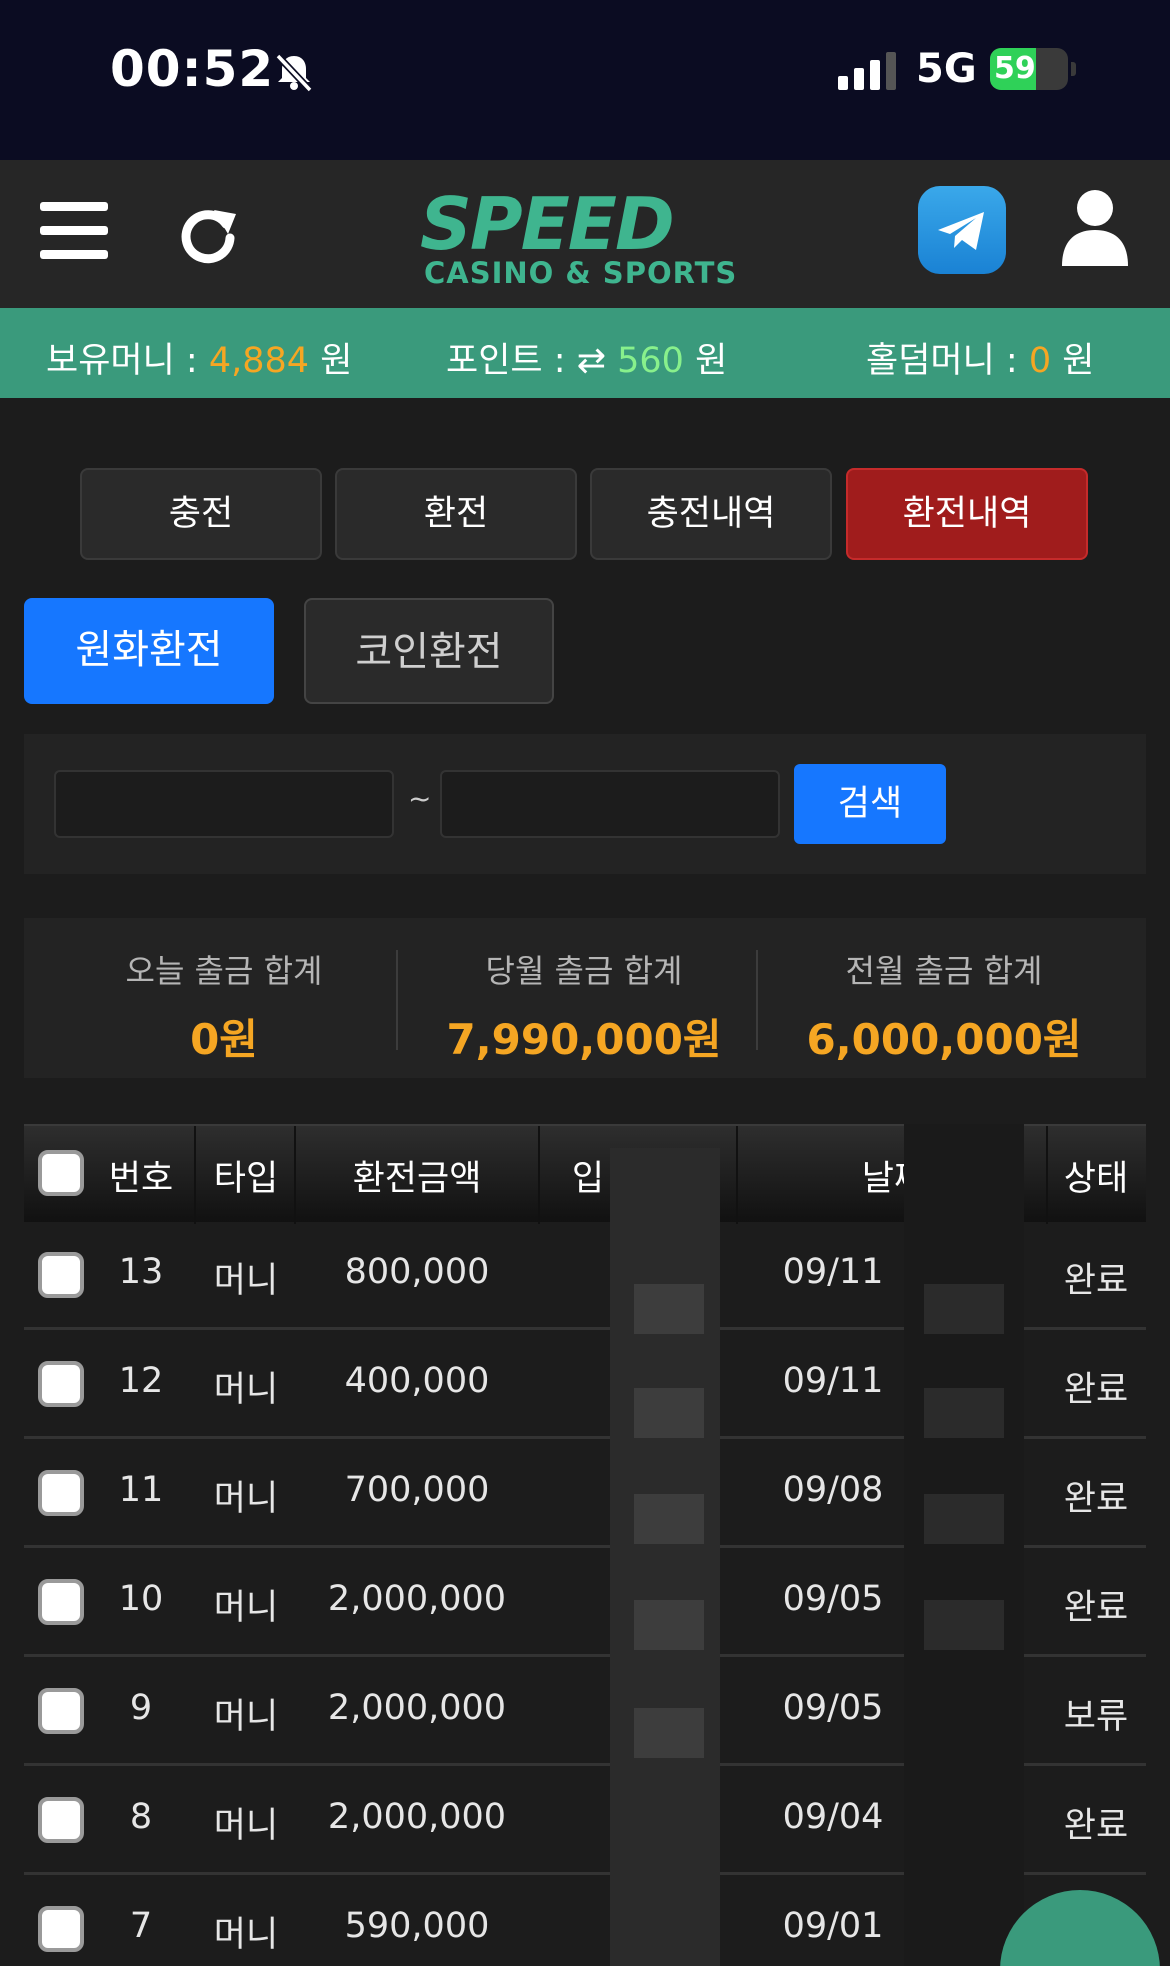 The width and height of the screenshot is (1170, 1966). I want to click on app-header: SPEED CASINO & SPORTS, so click(585, 234).